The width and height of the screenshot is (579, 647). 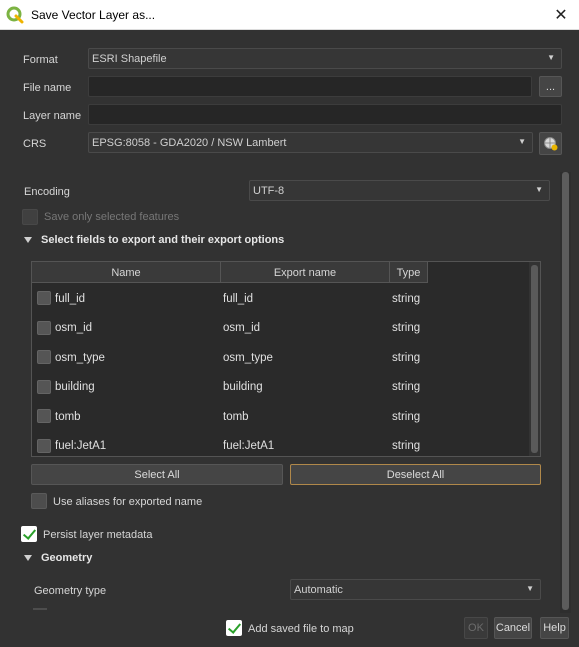 I want to click on table-row: fuel:JetA1 fuel:JetA1 string, so click(x=230, y=447).